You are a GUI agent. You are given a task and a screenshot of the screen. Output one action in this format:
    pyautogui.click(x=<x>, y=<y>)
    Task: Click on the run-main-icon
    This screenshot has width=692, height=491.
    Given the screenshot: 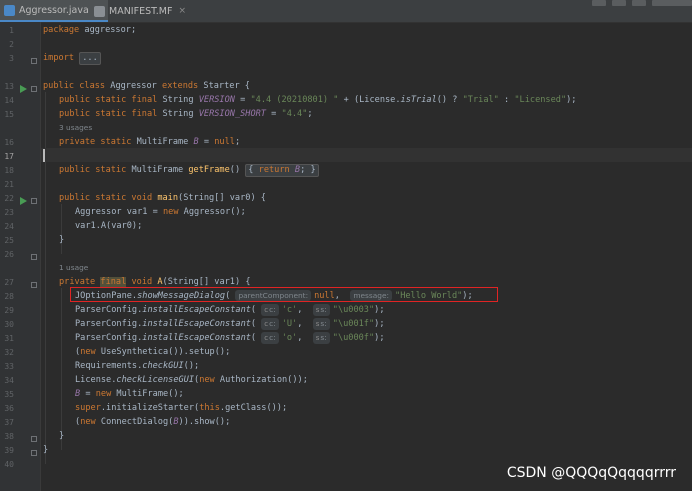 What is the action you would take?
    pyautogui.click(x=23, y=201)
    